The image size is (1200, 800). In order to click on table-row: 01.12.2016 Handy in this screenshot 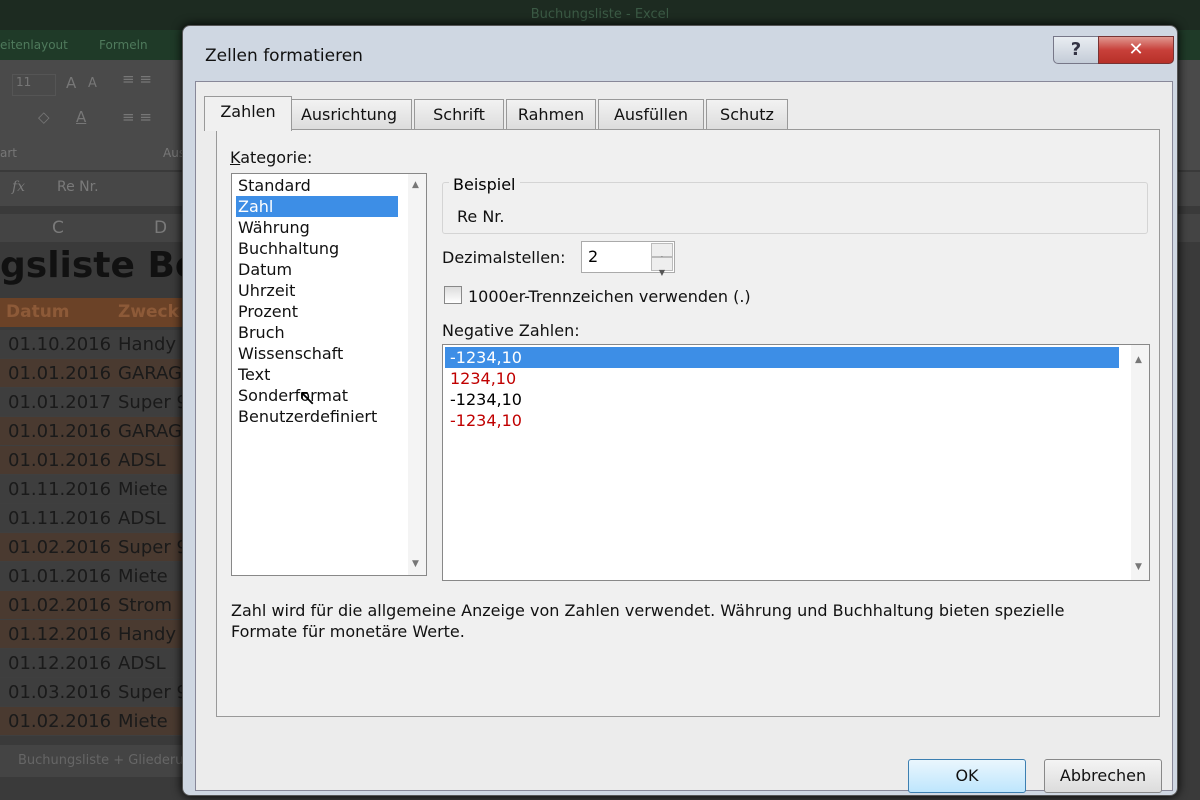, I will do `click(100, 634)`.